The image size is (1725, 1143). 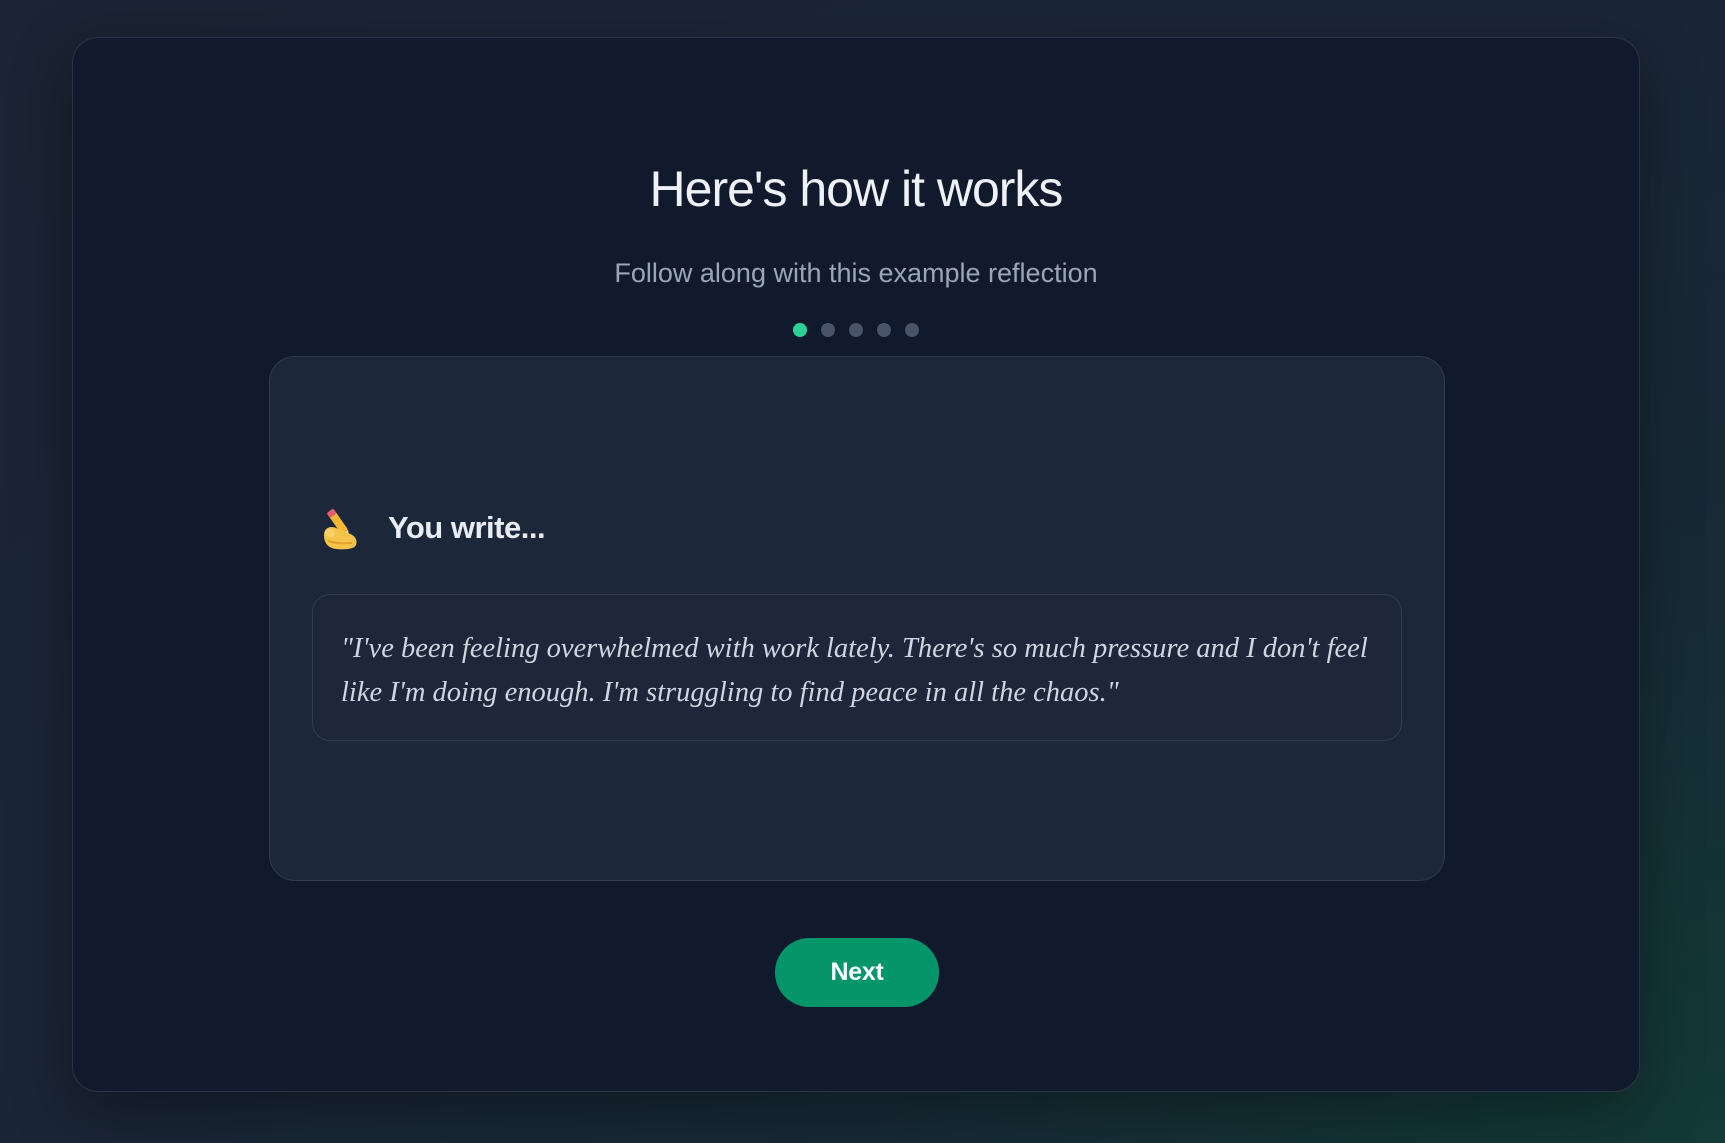 I want to click on step-indicator, so click(x=856, y=330).